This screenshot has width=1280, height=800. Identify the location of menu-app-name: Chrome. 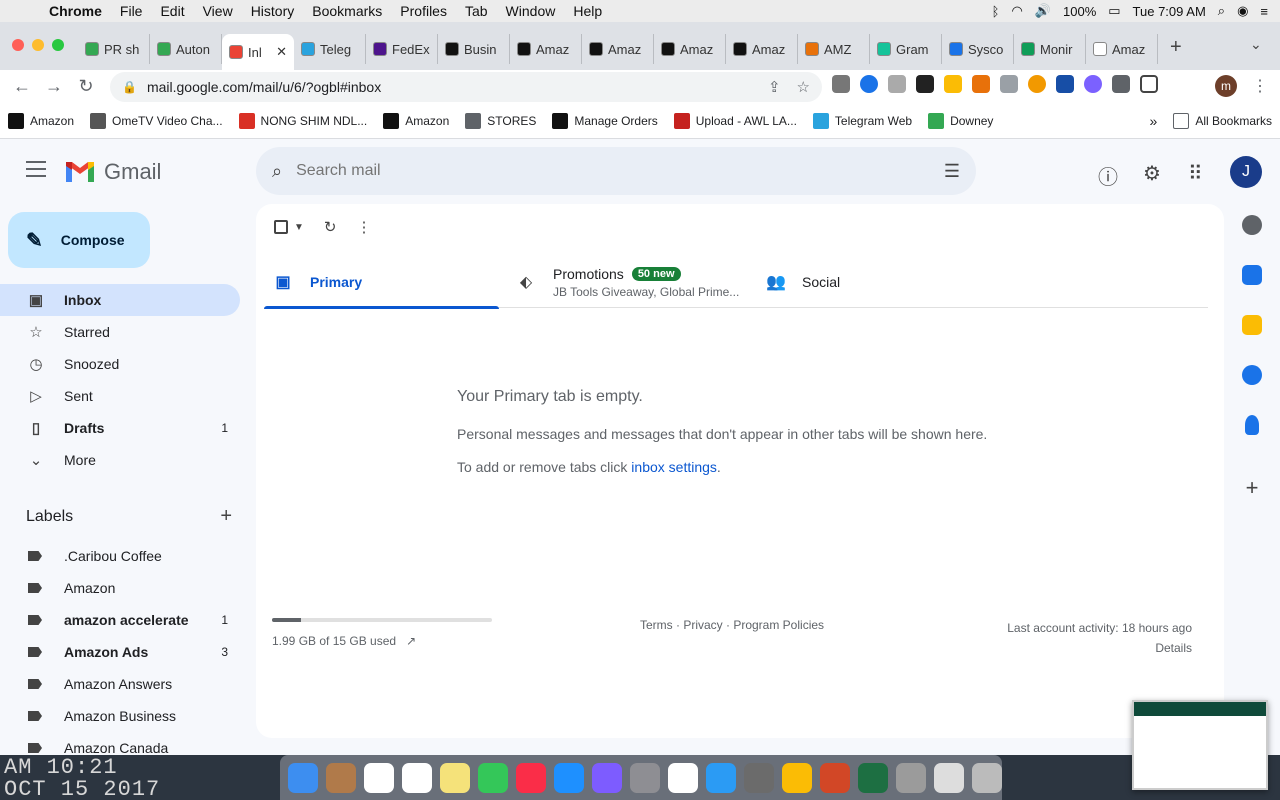
(75, 11).